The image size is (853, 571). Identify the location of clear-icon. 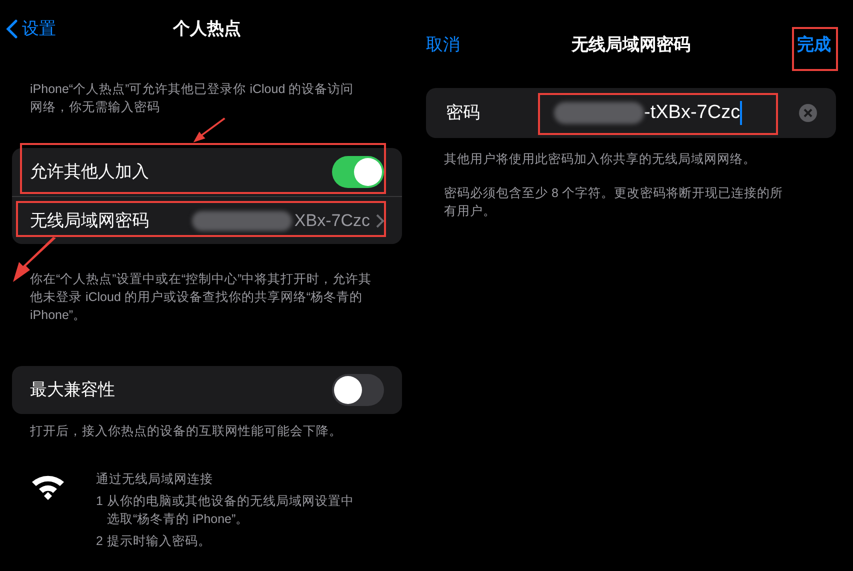
(808, 113).